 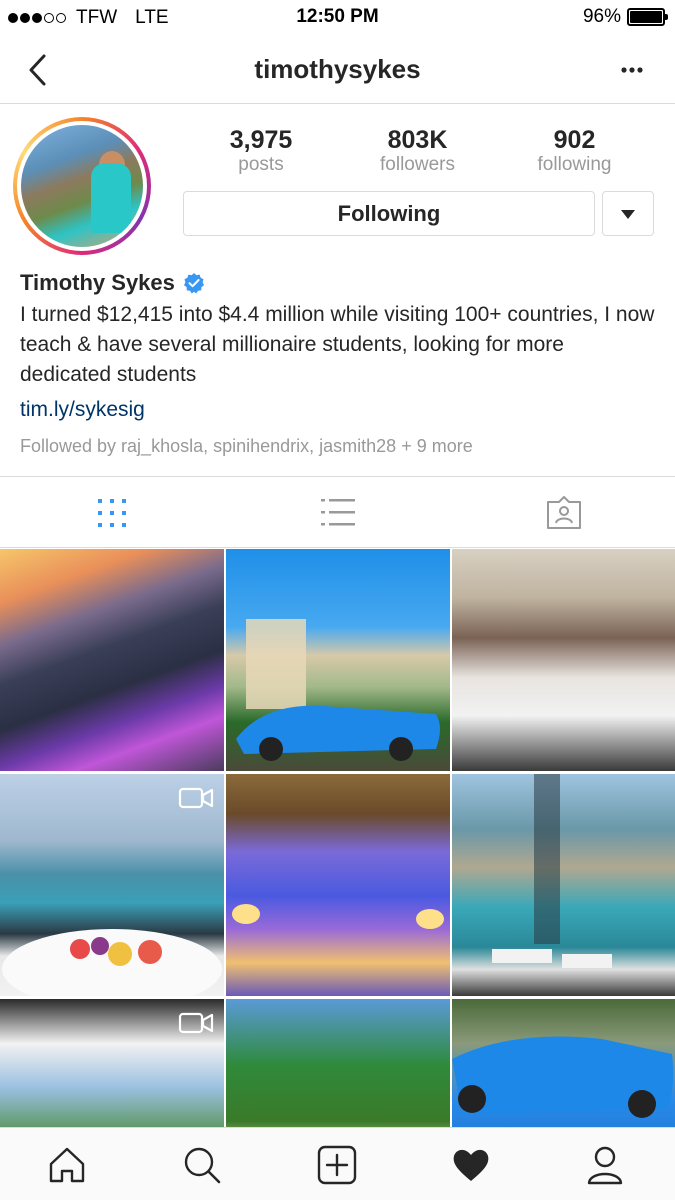 I want to click on followers-count: 803K, so click(x=417, y=140).